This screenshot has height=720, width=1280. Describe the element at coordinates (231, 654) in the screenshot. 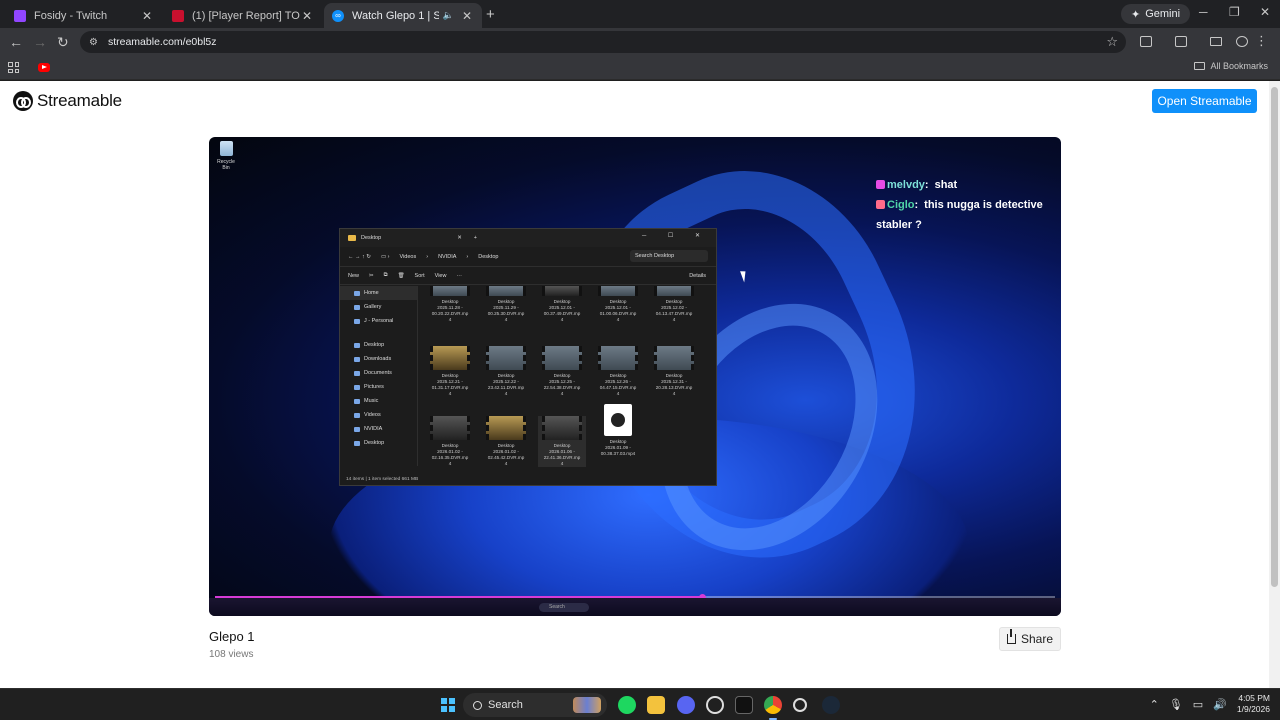

I see `view-count: 108 views` at that location.